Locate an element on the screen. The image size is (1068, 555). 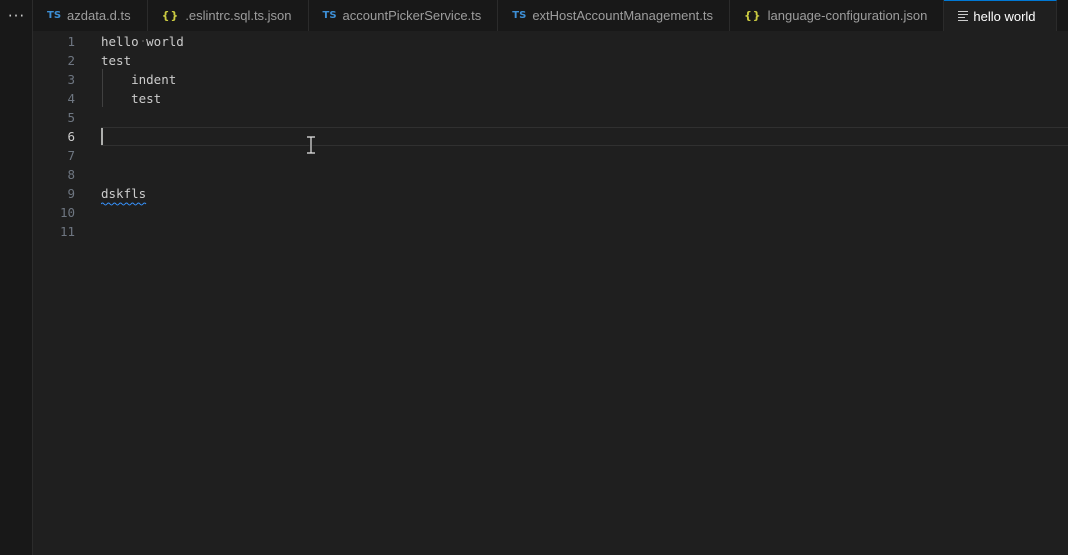
line-number: 10 is located at coordinates (67, 212).